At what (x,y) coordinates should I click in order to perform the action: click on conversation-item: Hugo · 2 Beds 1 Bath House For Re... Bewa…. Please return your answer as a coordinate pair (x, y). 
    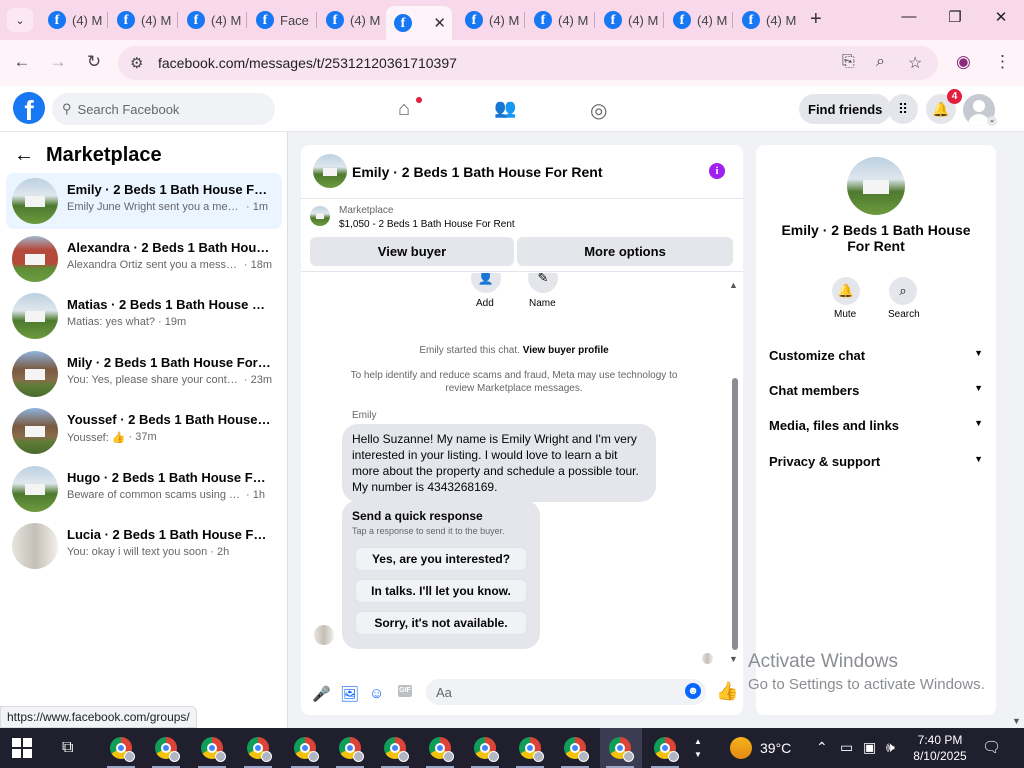
    Looking at the image, I should click on (144, 489).